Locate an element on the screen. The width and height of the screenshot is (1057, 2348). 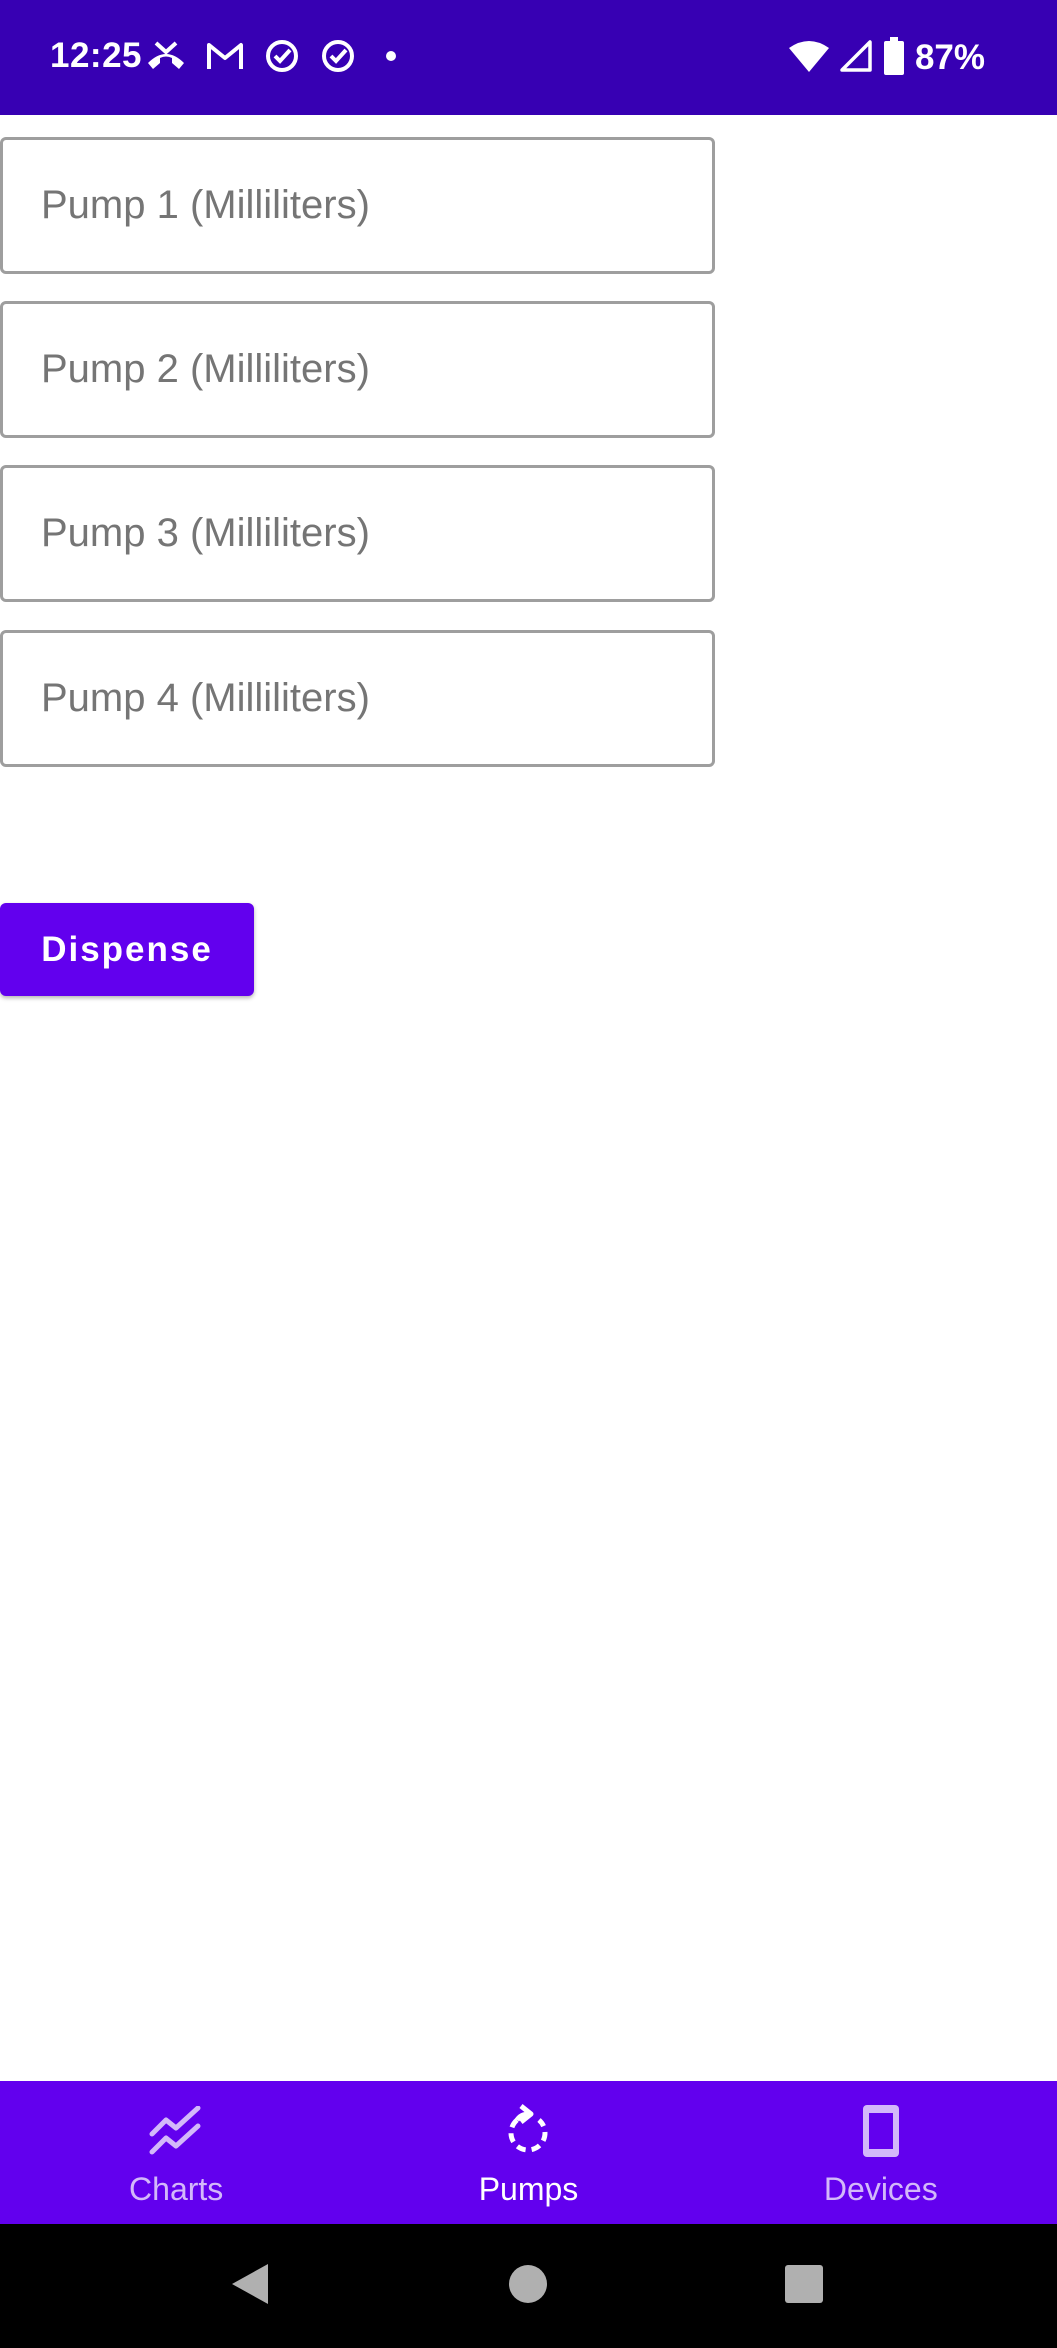
home-button is located at coordinates (528, 2286).